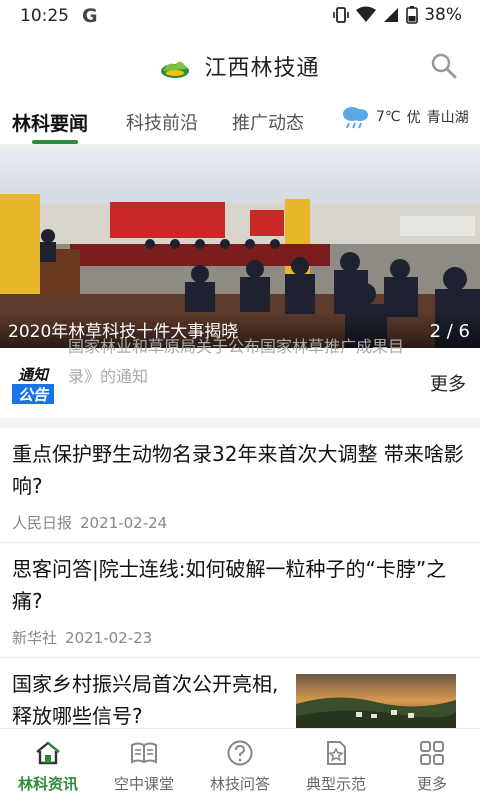 Image resolution: width=480 pixels, height=801 pixels. What do you see at coordinates (335, 784) in the screenshot?
I see `nav-label: 典型示范` at bounding box center [335, 784].